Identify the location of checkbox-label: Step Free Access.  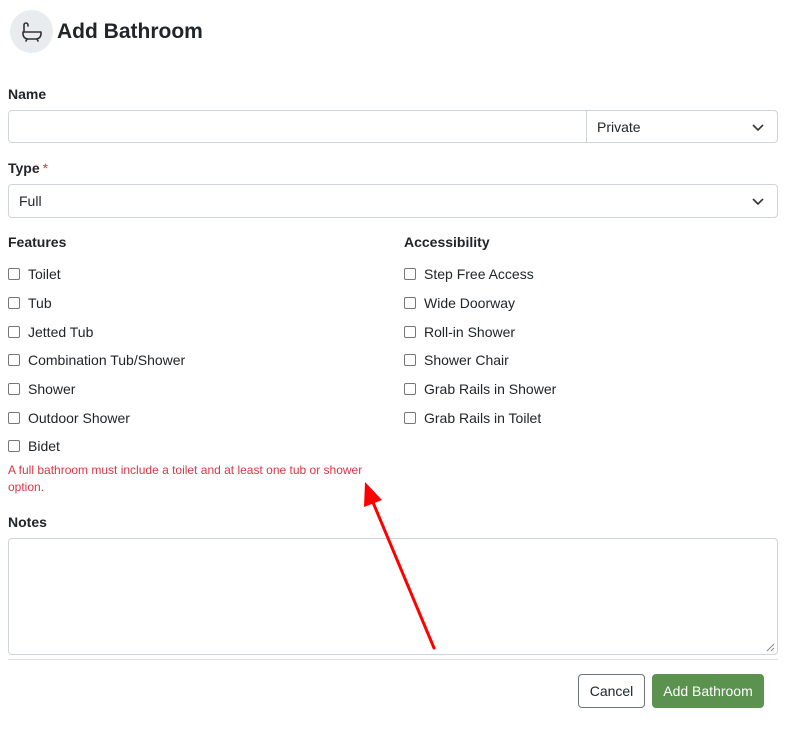
(479, 274).